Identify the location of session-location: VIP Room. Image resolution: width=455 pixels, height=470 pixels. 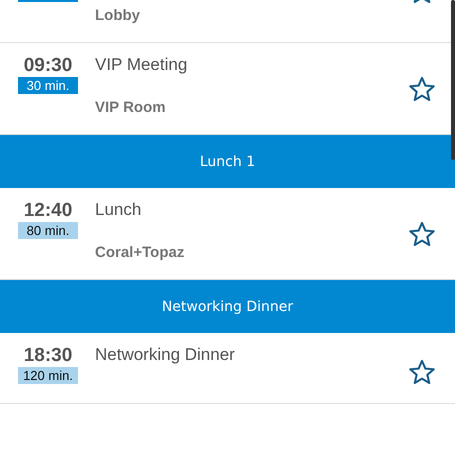
(131, 108).